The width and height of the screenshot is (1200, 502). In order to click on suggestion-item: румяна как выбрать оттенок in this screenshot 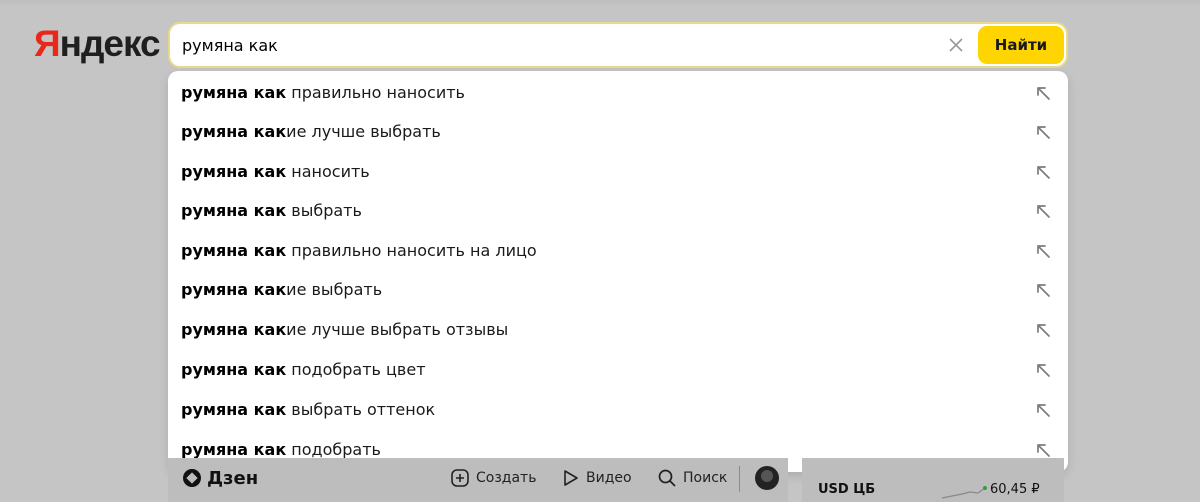, I will do `click(618, 410)`.